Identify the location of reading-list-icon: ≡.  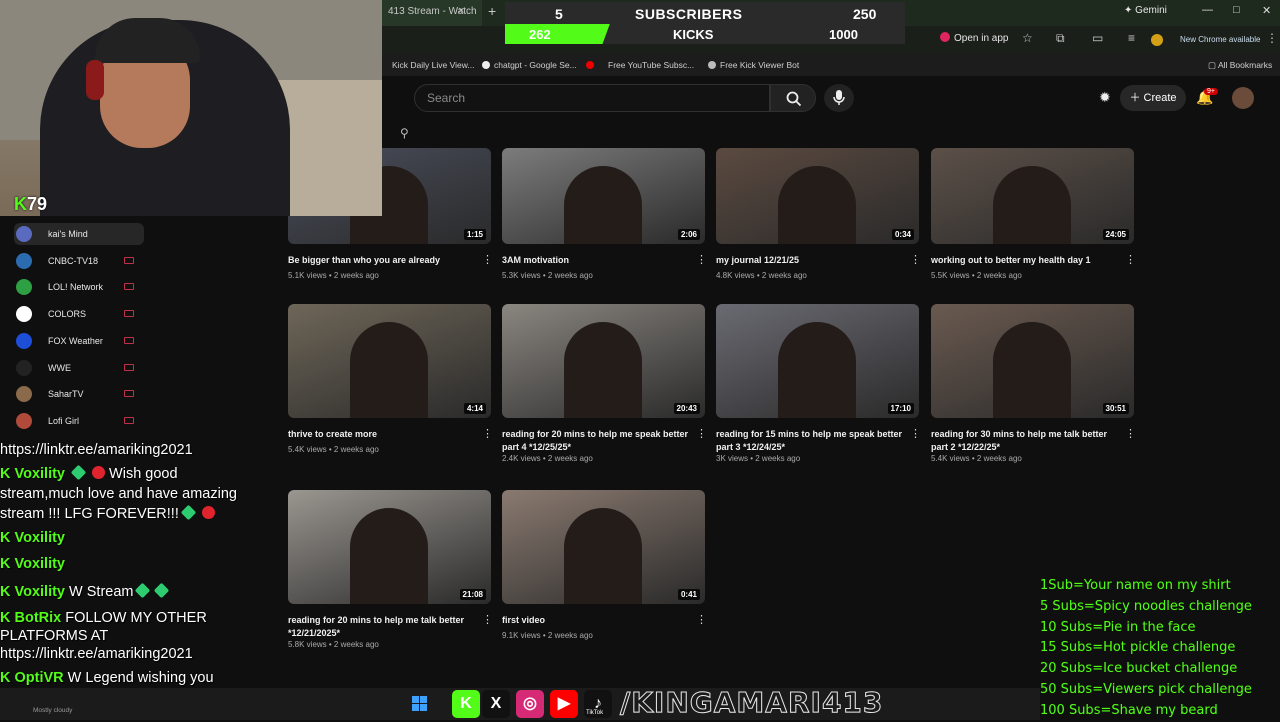
(1131, 38).